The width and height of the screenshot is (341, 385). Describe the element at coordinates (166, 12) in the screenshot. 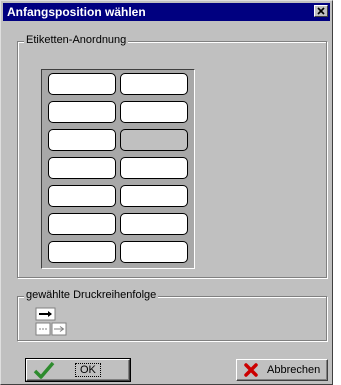

I see `titlebar: Anfangsposition wählen` at that location.